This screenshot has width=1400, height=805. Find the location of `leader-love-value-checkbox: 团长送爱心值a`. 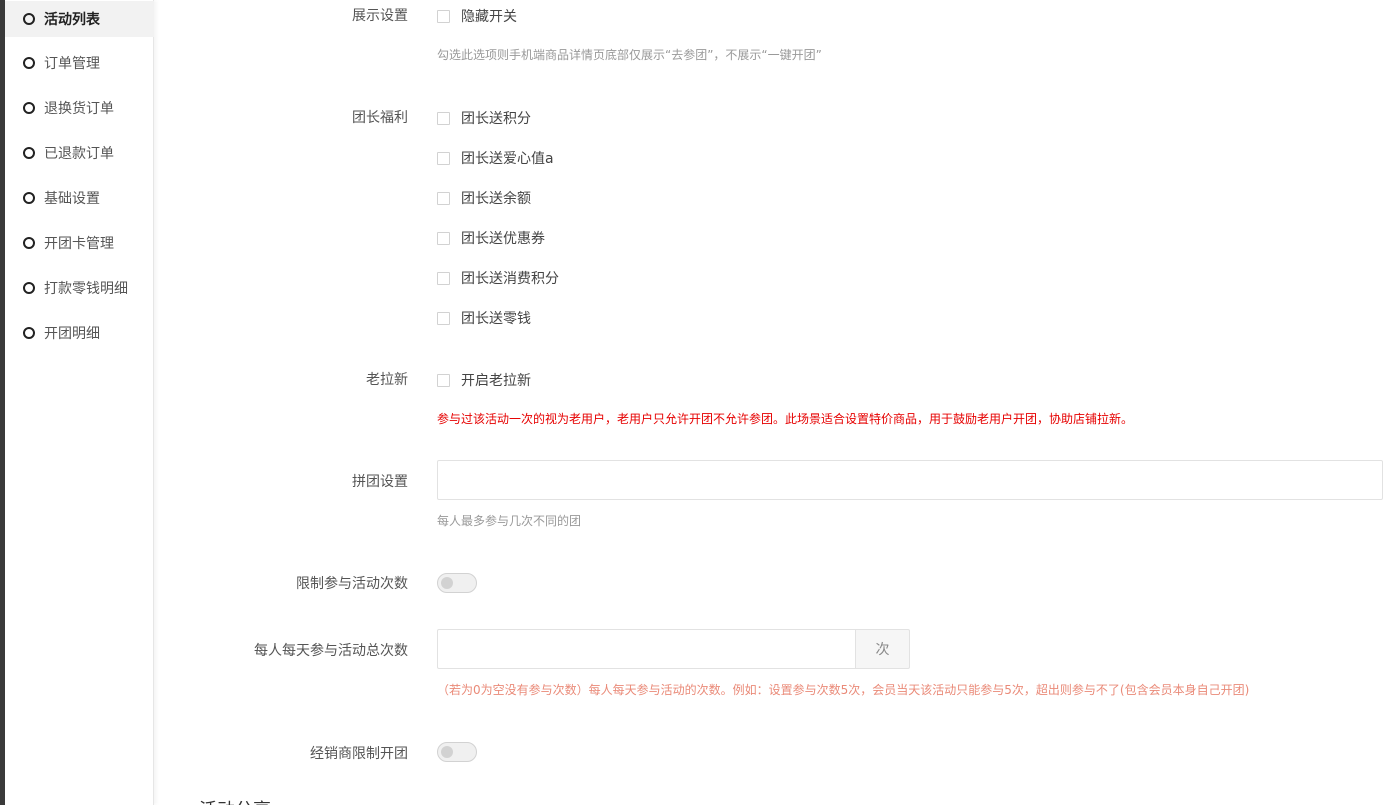

leader-love-value-checkbox: 团长送爱心值a is located at coordinates (495, 158).